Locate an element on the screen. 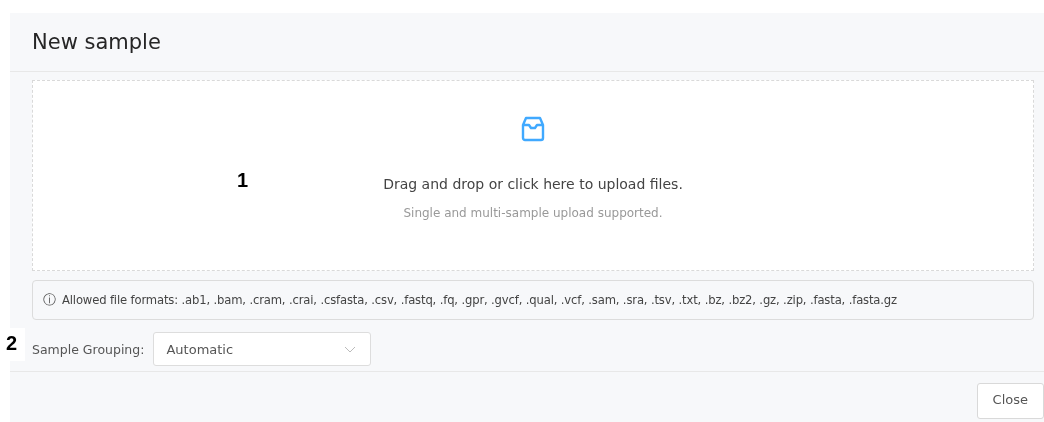  upload-prompt: Drag and drop or click here to upload files. is located at coordinates (533, 184).